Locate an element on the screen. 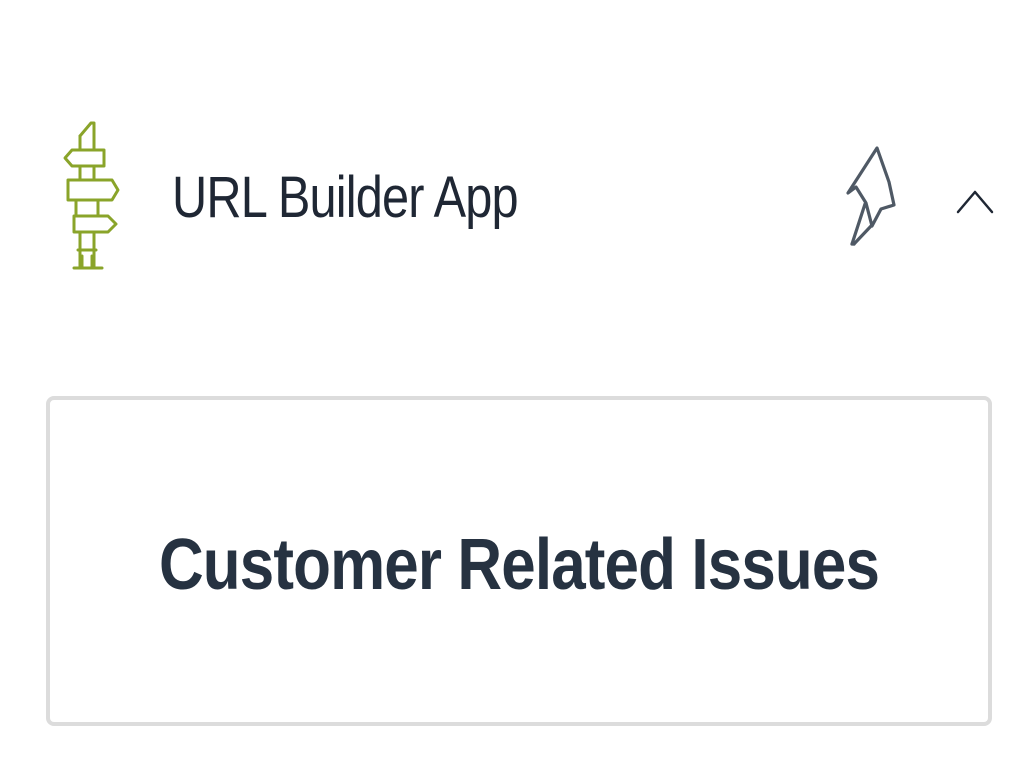  collapse-button is located at coordinates (975, 197).